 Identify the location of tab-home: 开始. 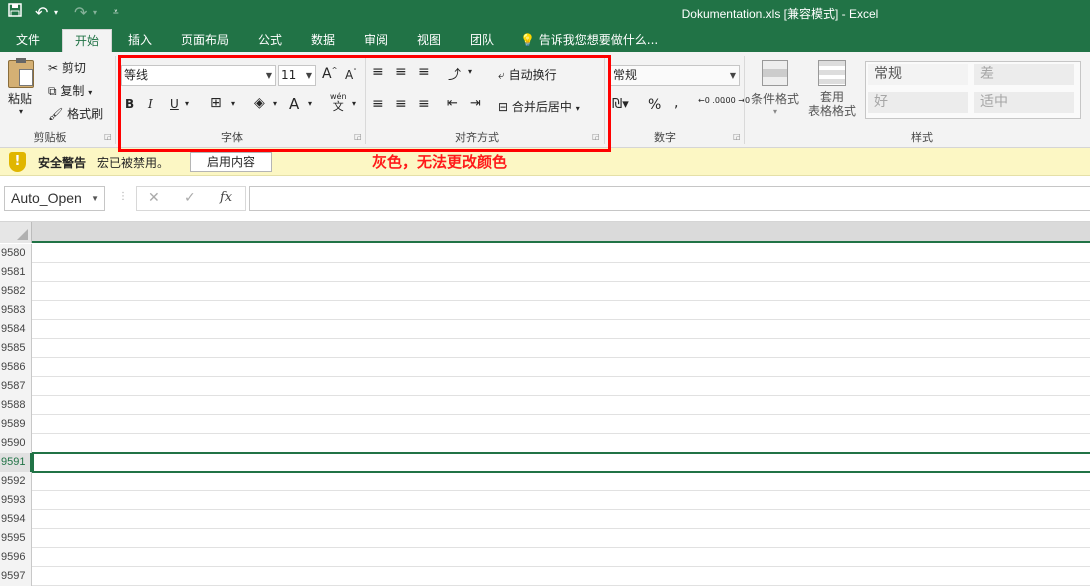
(87, 40).